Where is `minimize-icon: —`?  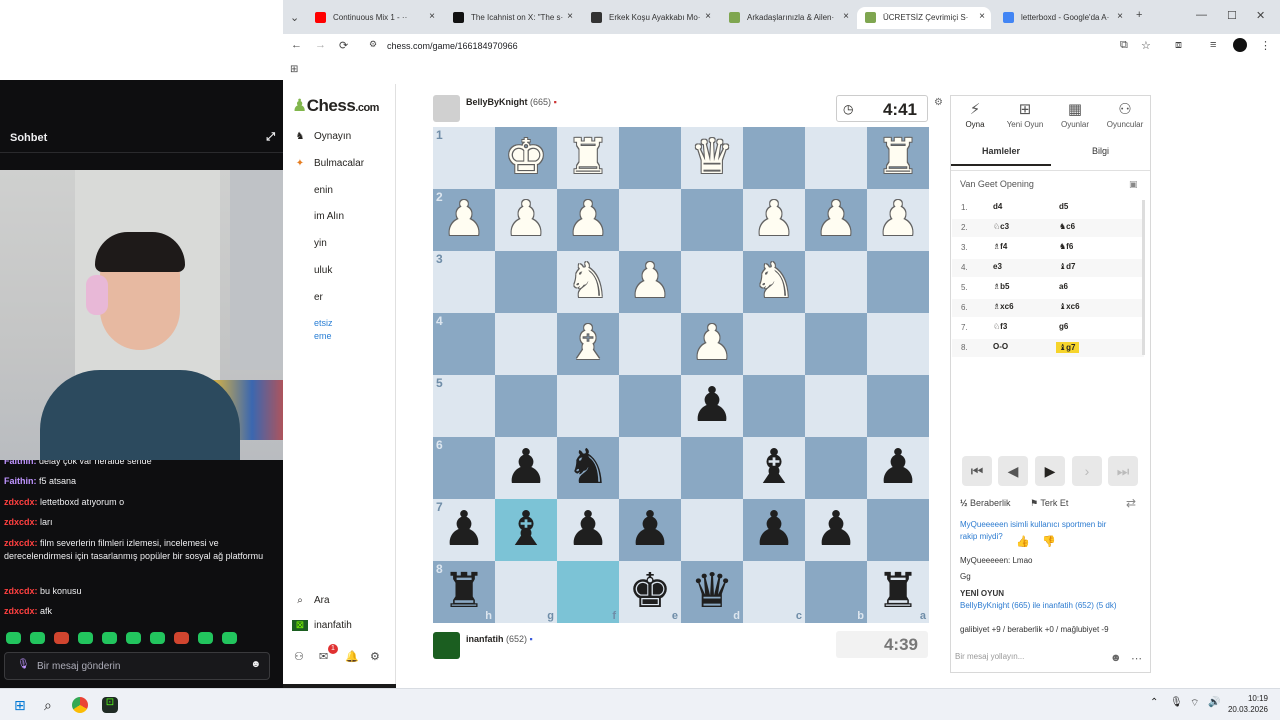
minimize-icon: — is located at coordinates (1201, 15).